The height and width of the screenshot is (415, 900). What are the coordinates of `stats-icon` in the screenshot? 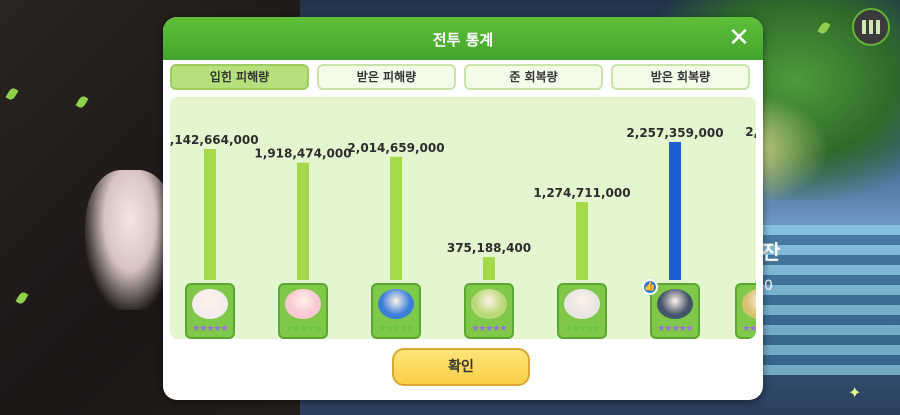 It's located at (871, 27).